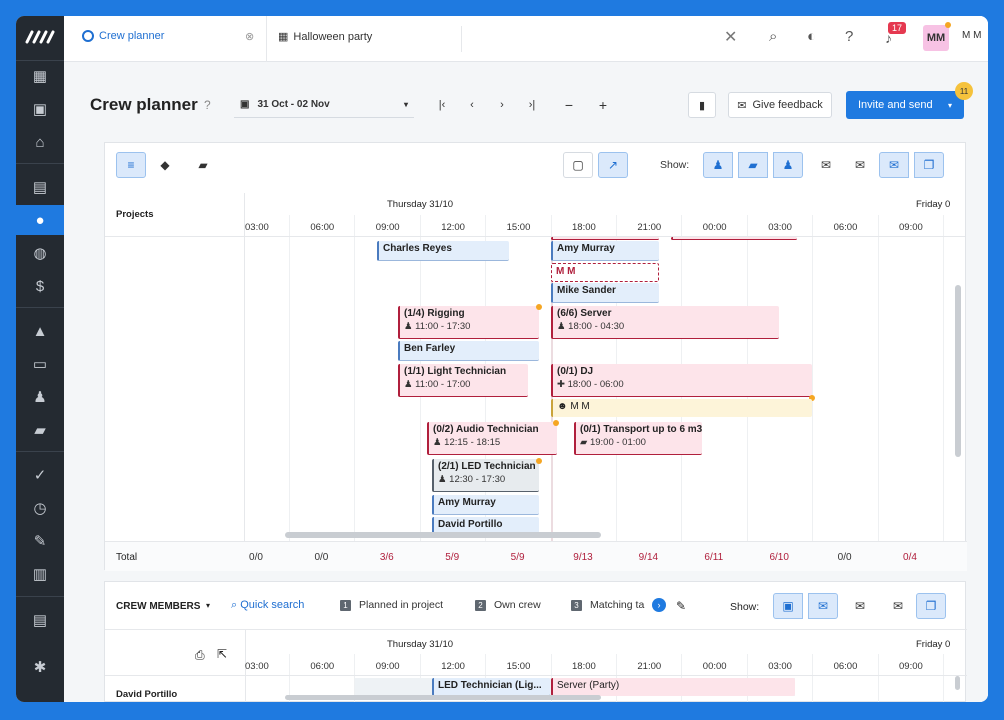  I want to click on contact-card-icon: ▭, so click(40, 364).